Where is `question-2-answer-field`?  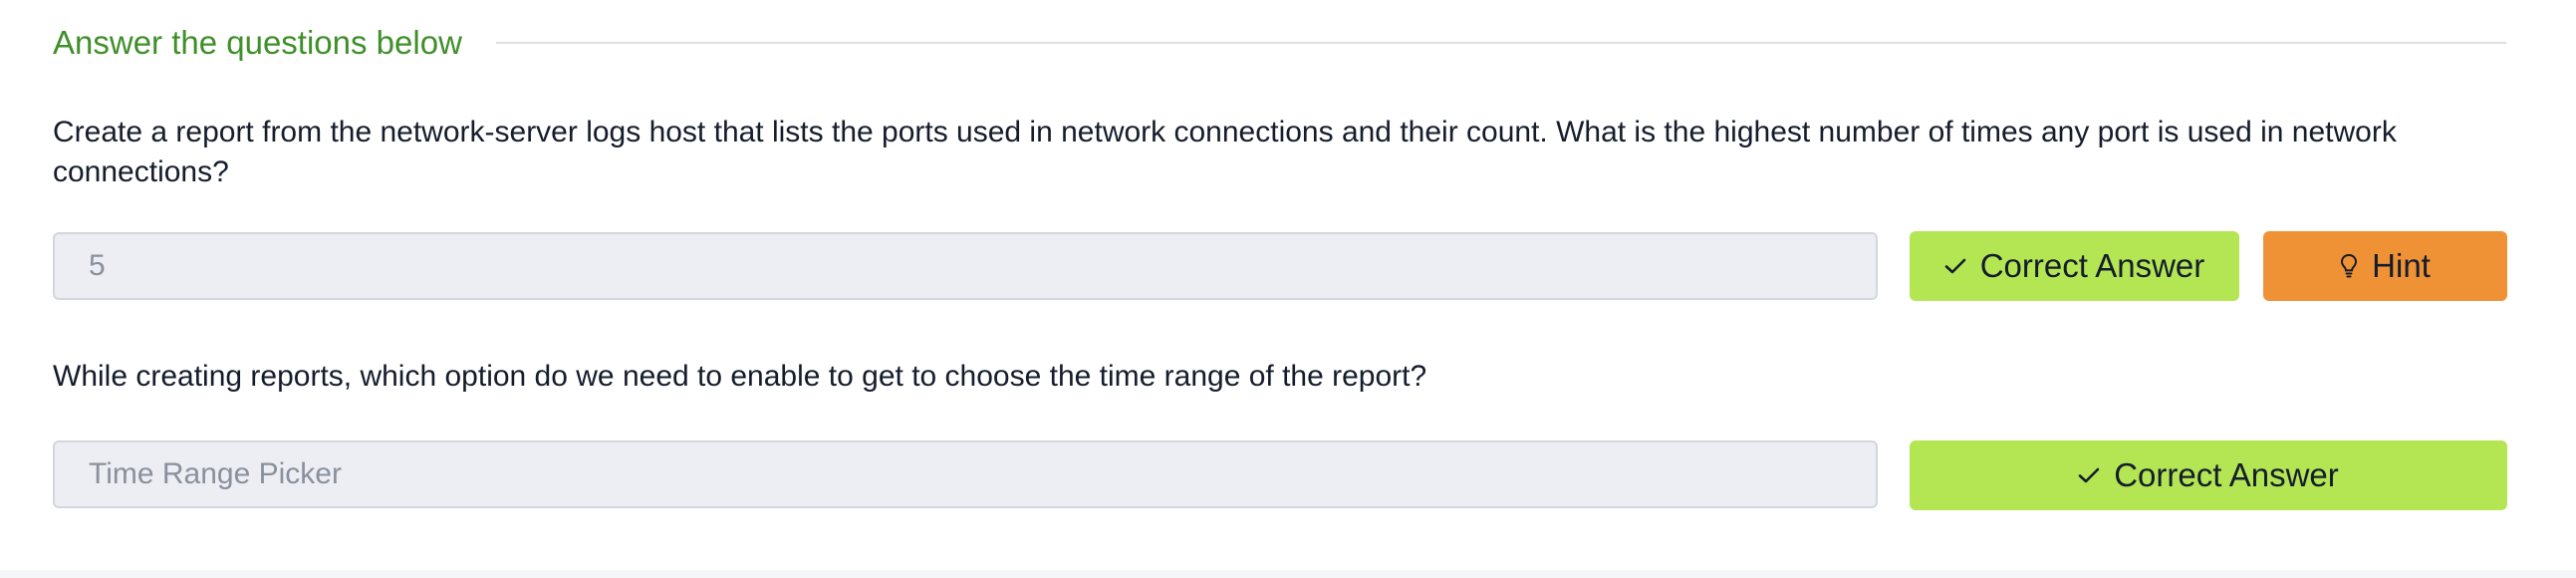
question-2-answer-field is located at coordinates (965, 474).